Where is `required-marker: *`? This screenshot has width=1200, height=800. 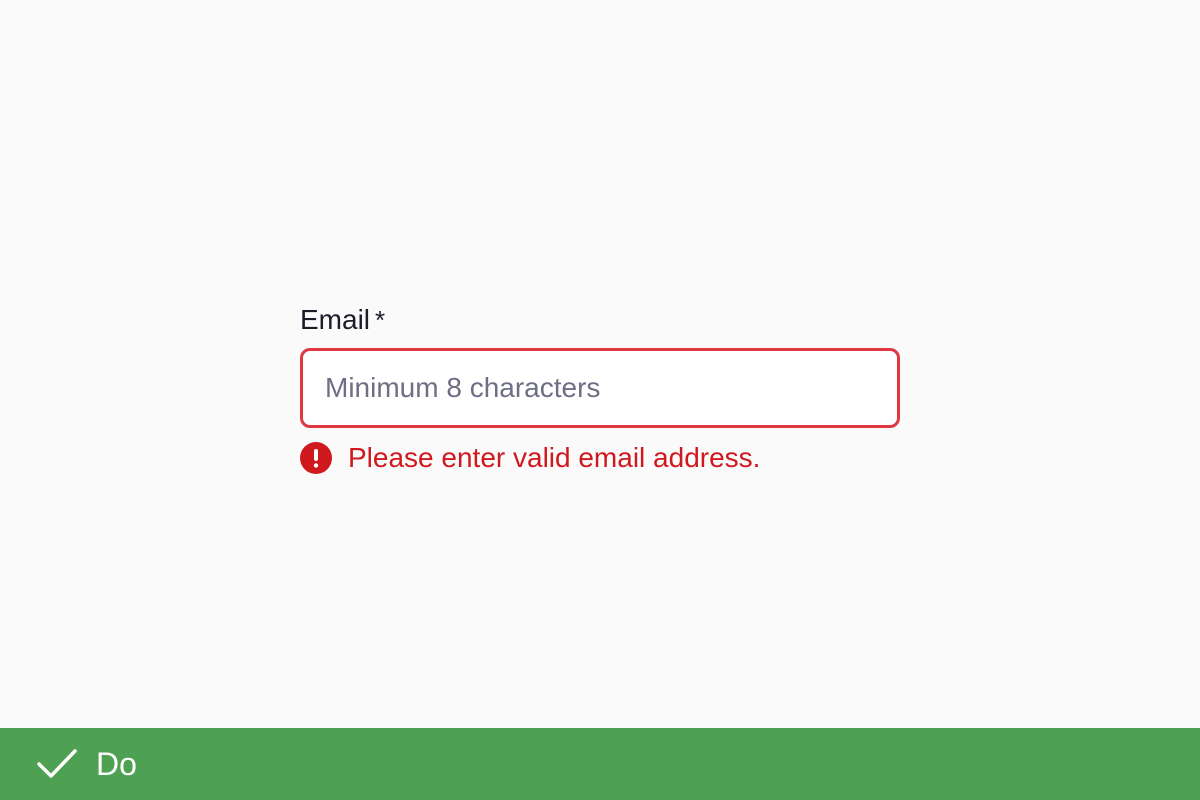
required-marker: * is located at coordinates (380, 320).